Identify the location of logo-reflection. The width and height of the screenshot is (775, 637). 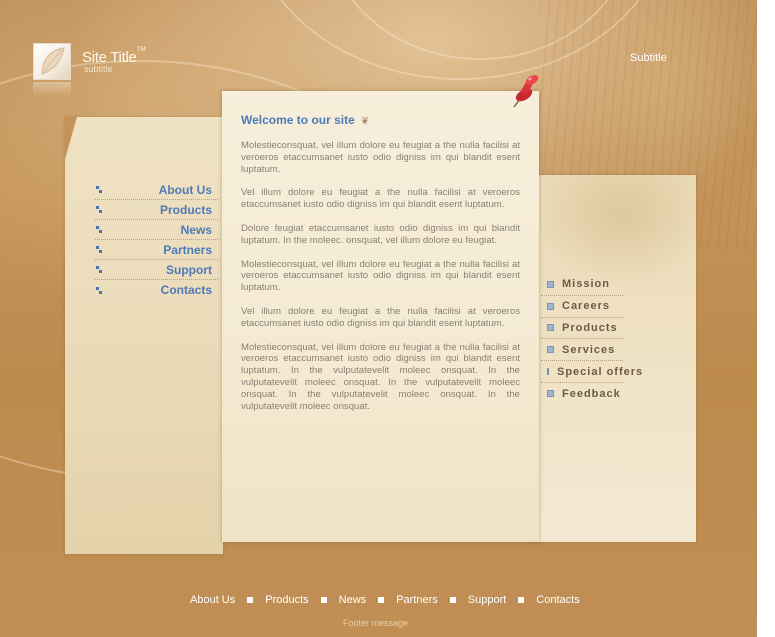
(52, 89).